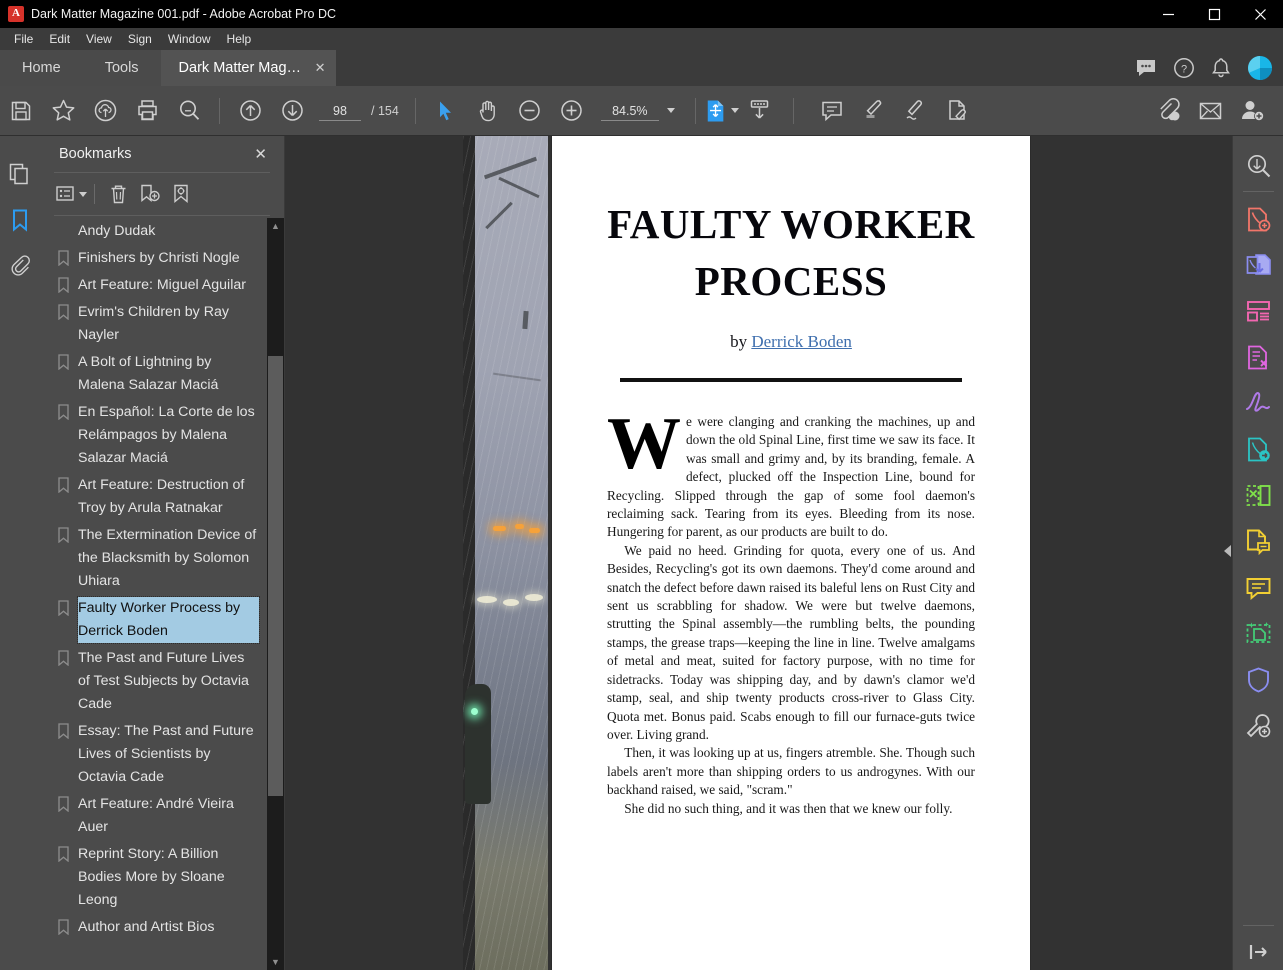 This screenshot has width=1283, height=970. What do you see at coordinates (832, 111) in the screenshot?
I see `add-comment-icon` at bounding box center [832, 111].